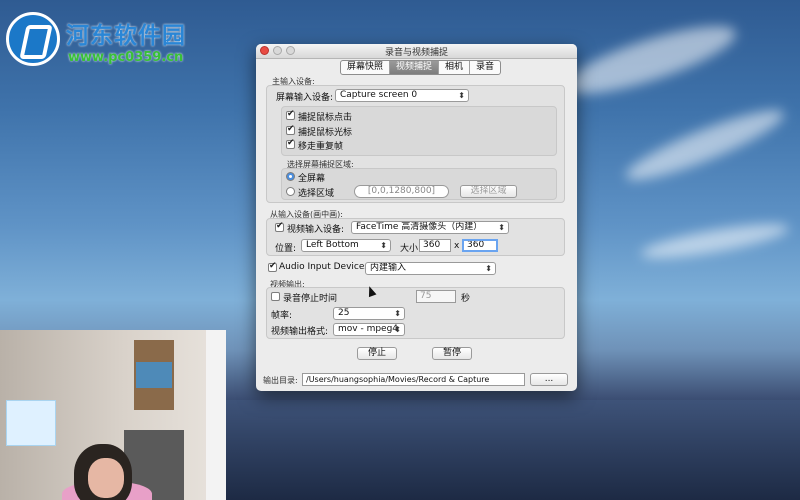 The width and height of the screenshot is (800, 500). I want to click on window-title: 录音与视频捕捉, so click(416, 53).